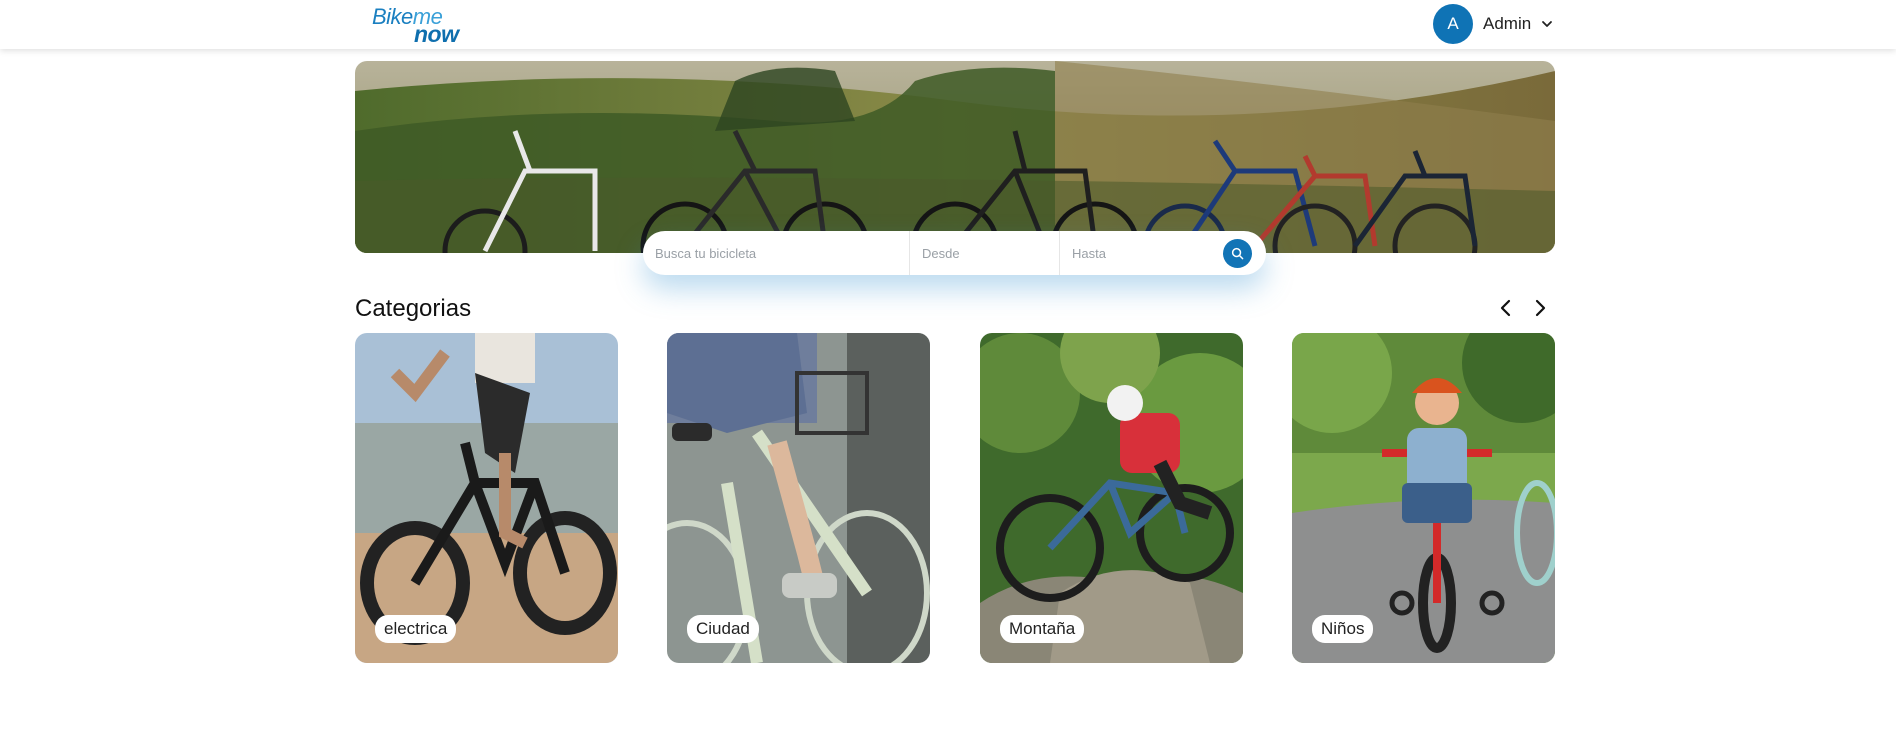 The height and width of the screenshot is (730, 1896). I want to click on category-image-ninos, so click(1423, 498).